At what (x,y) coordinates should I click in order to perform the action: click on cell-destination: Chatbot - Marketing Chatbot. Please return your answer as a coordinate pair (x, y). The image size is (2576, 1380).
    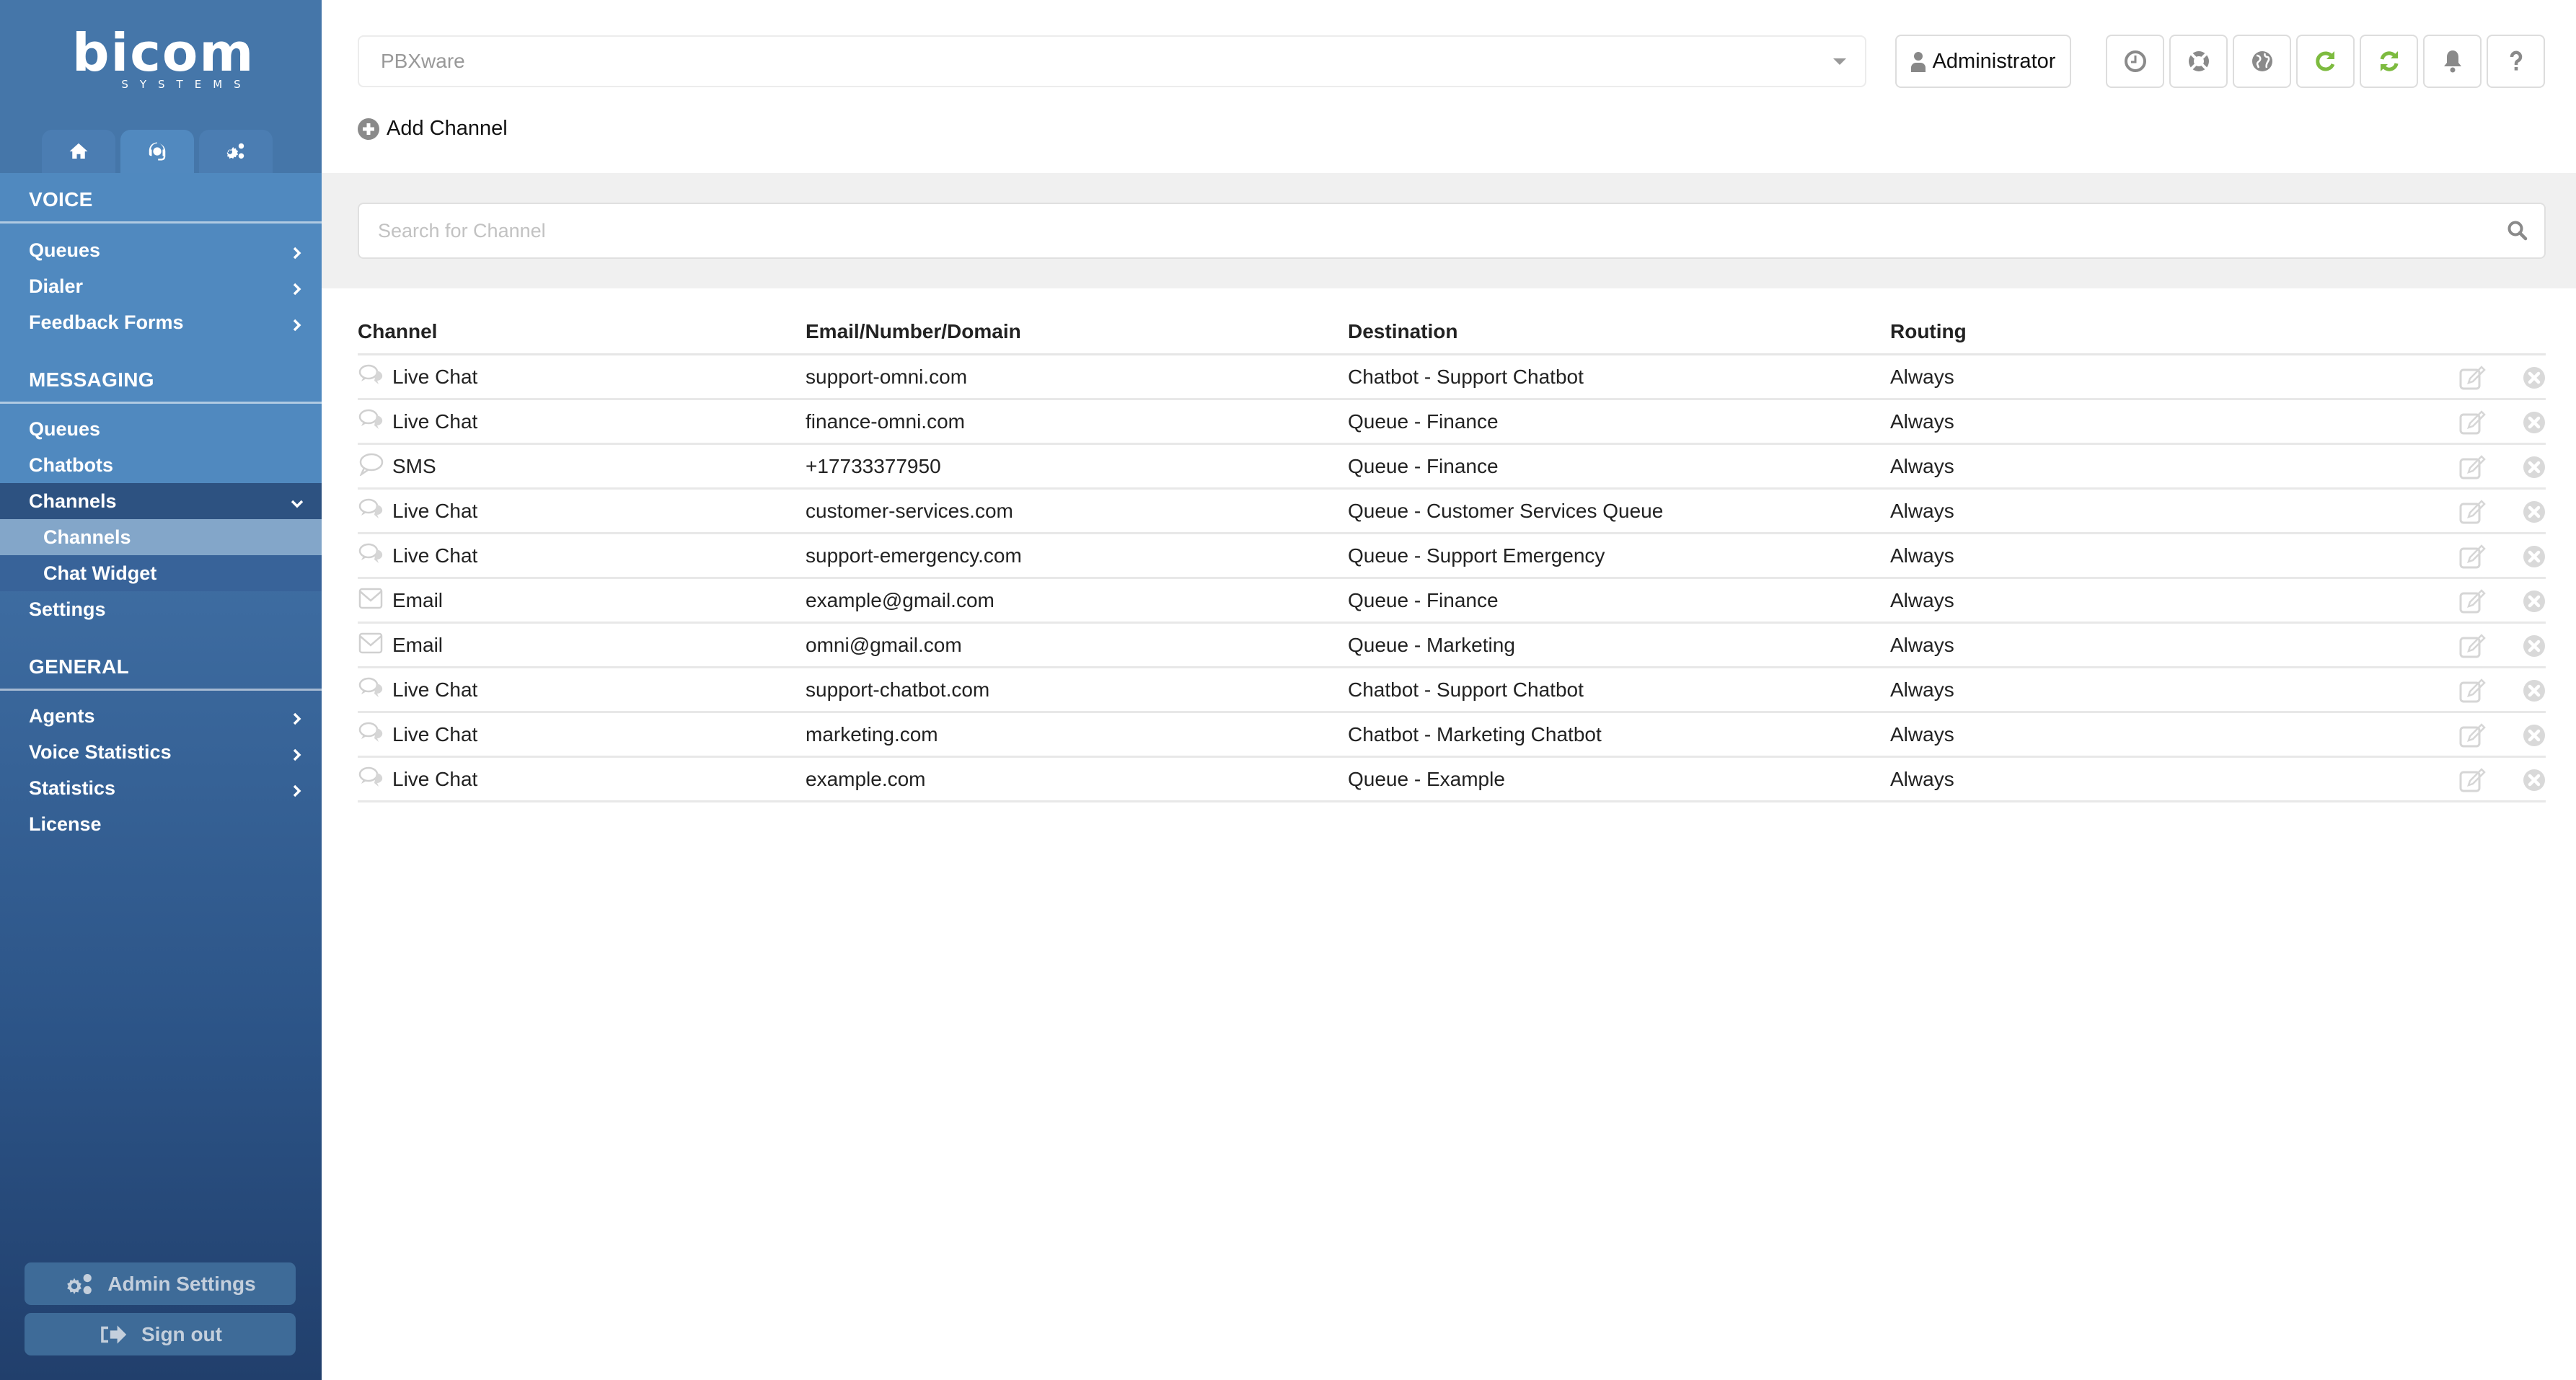
    Looking at the image, I should click on (1475, 734).